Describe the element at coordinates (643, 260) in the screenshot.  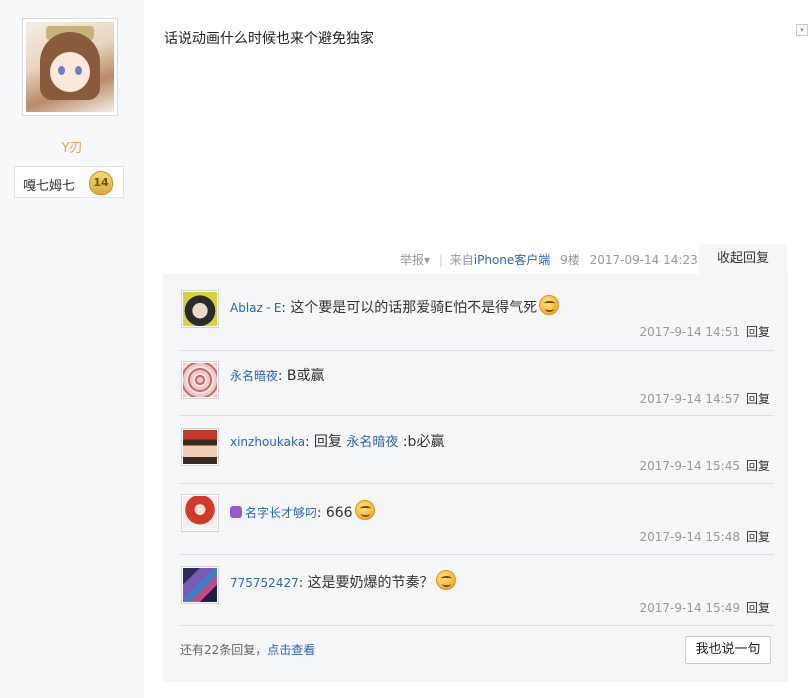
I see `post-timestamp: 2017-09-14 14:23` at that location.